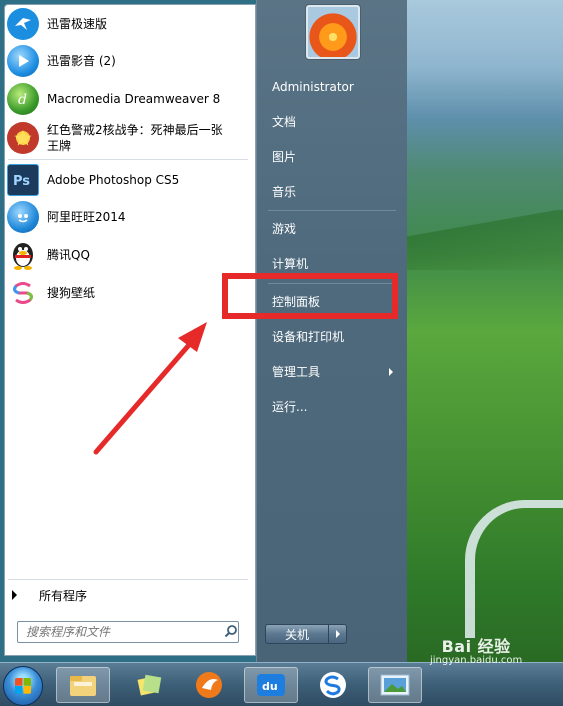  What do you see at coordinates (14, 595) in the screenshot?
I see `all-programs-arrow-icon` at bounding box center [14, 595].